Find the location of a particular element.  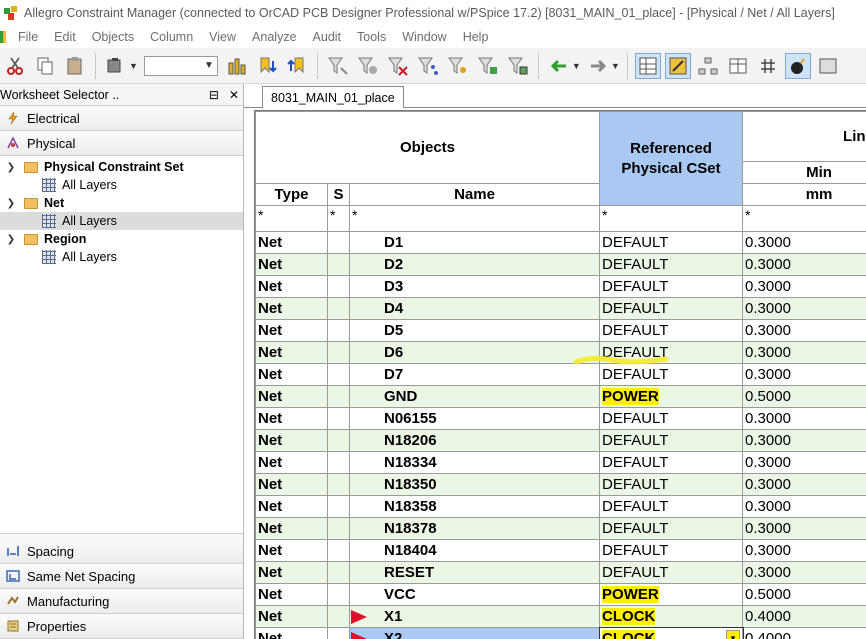

cell-name: N18334 is located at coordinates (474, 462).